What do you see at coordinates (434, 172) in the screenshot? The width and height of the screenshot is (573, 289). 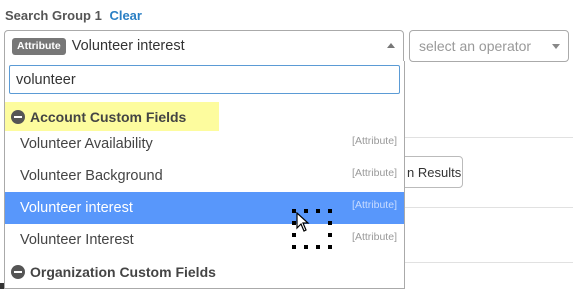 I see `search-results-button-label: n Results` at bounding box center [434, 172].